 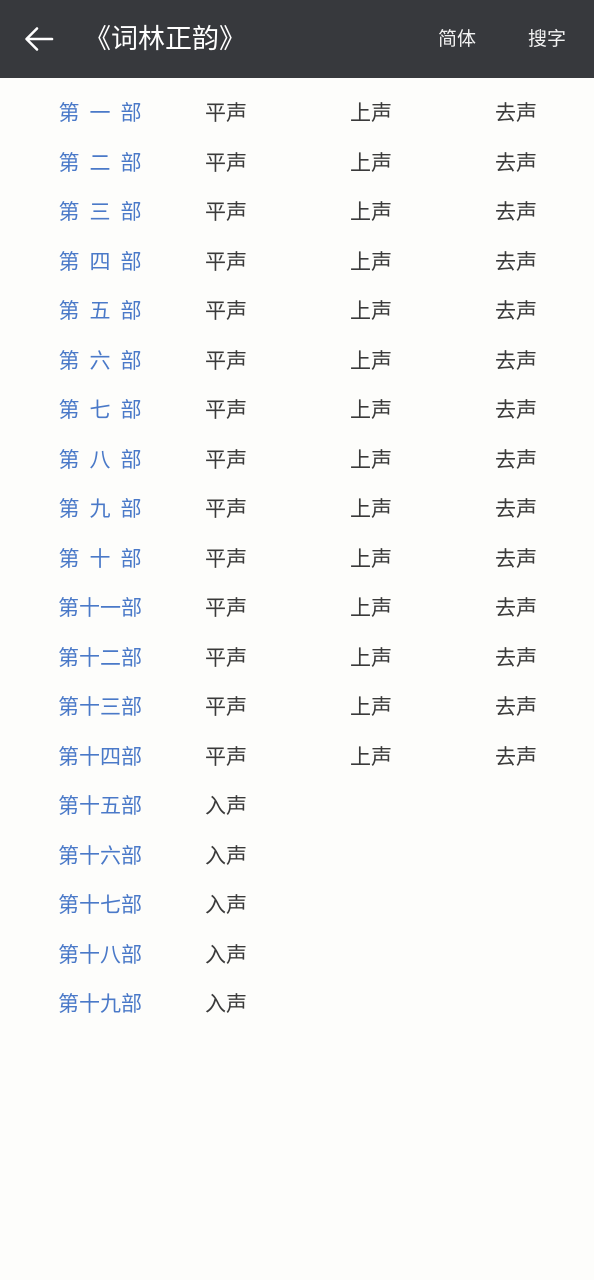 What do you see at coordinates (100, 460) in the screenshot?
I see `rhyme-group-link: 第八部` at bounding box center [100, 460].